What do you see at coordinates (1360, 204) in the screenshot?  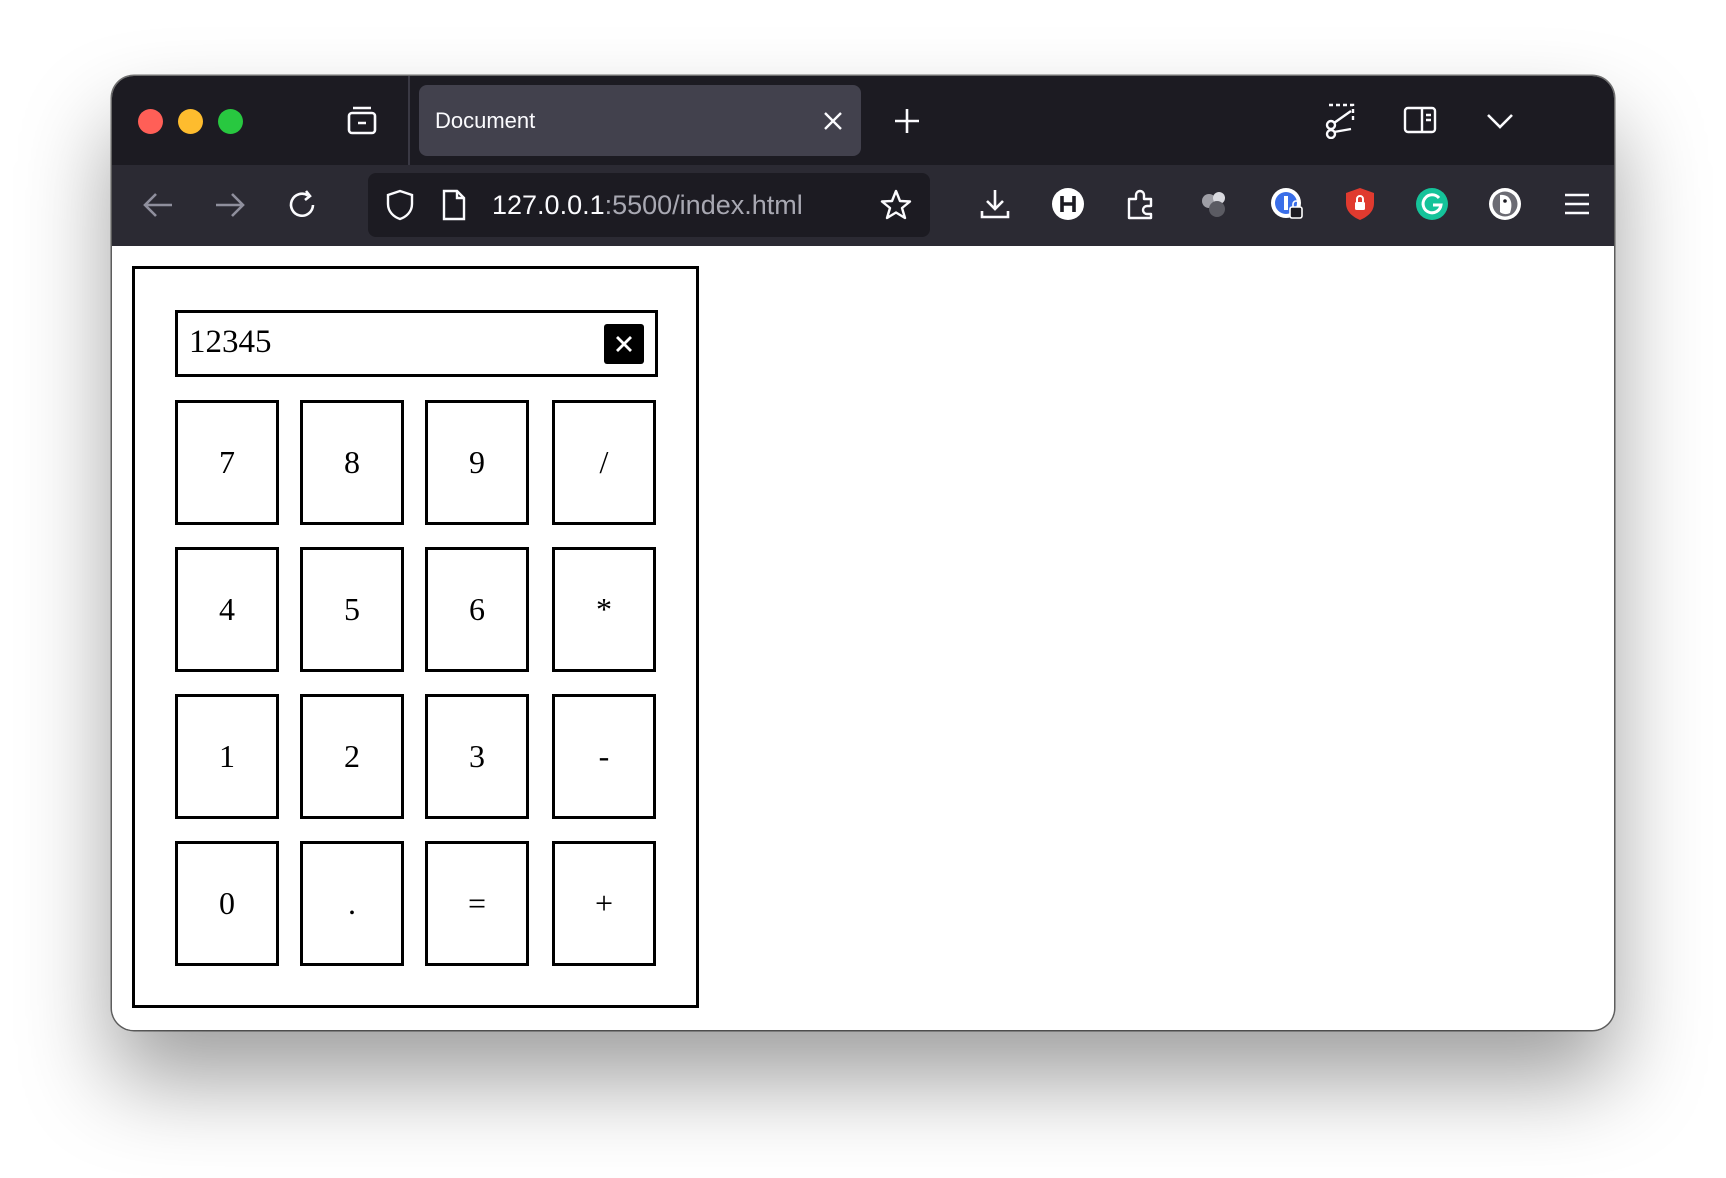 I see `privacy-shield-icon` at bounding box center [1360, 204].